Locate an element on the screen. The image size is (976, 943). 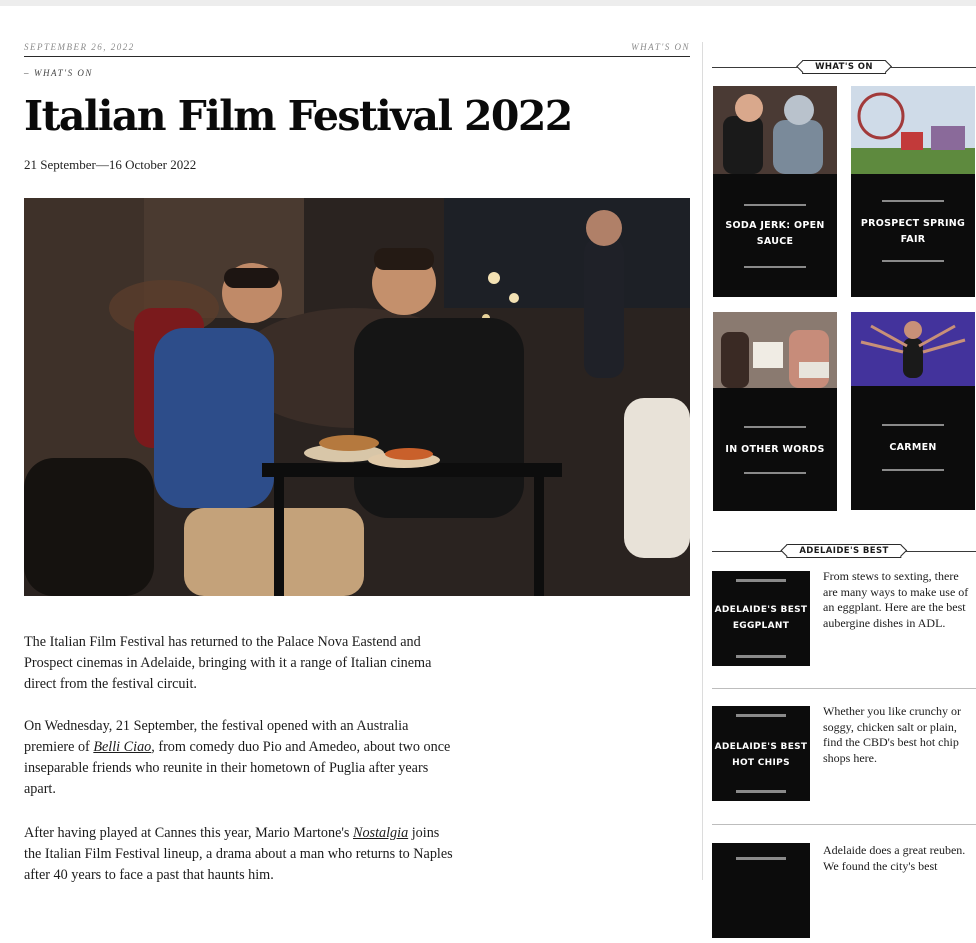
adelaides-best-heading: ADELAIDE'S BEST is located at coordinates (844, 551).